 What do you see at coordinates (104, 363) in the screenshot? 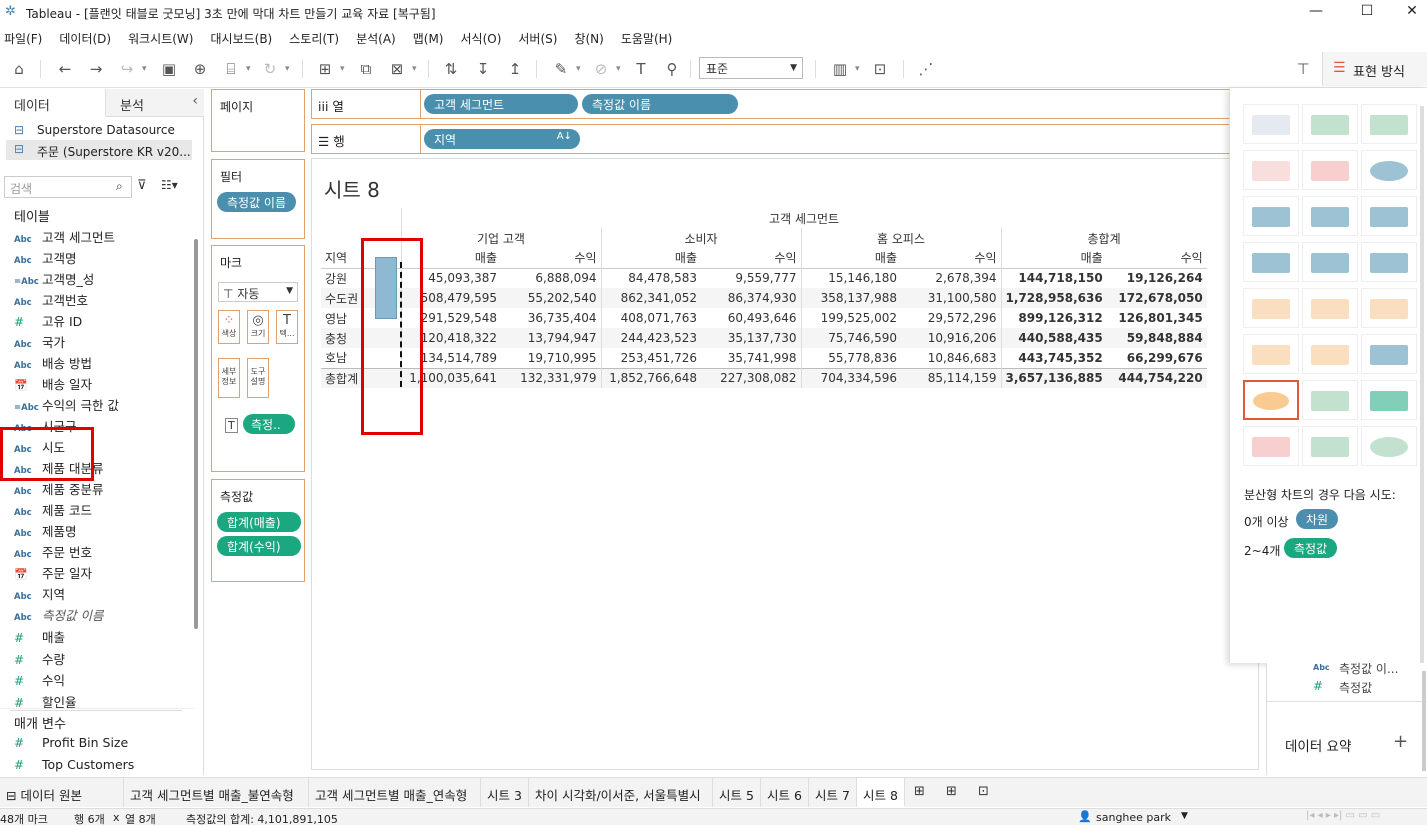
I see `field-item: Abc 배송 방법` at bounding box center [104, 363].